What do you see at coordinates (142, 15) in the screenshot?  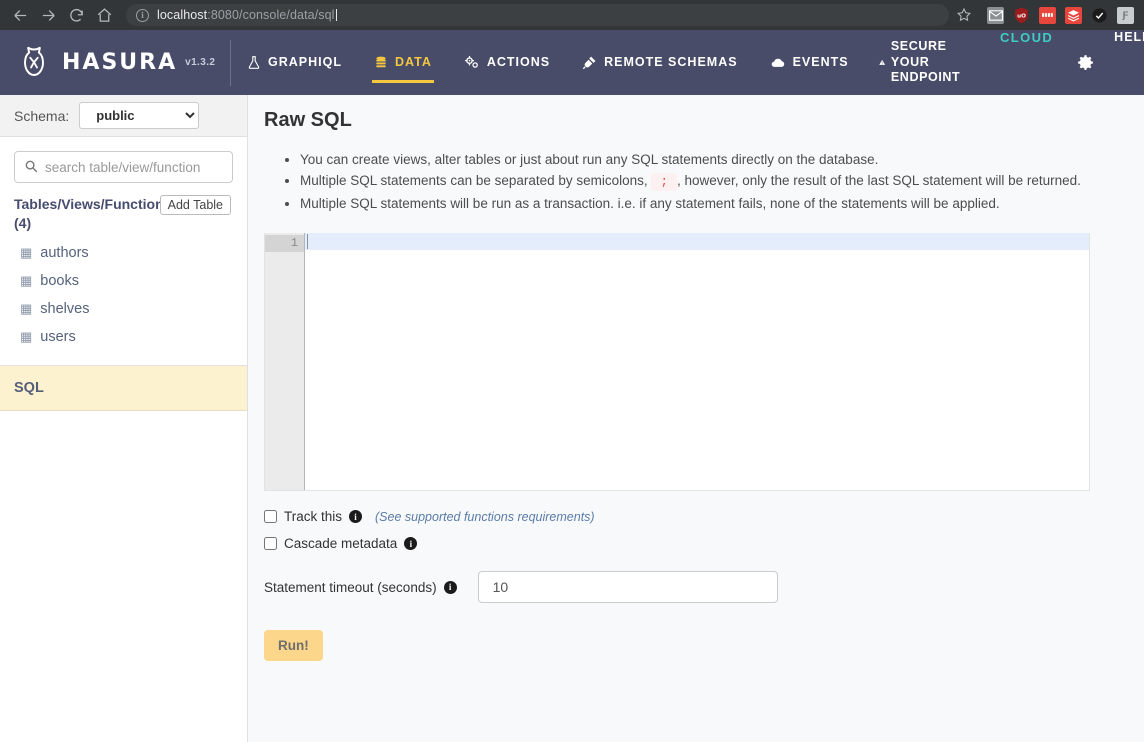 I see `site-info-icon: i` at bounding box center [142, 15].